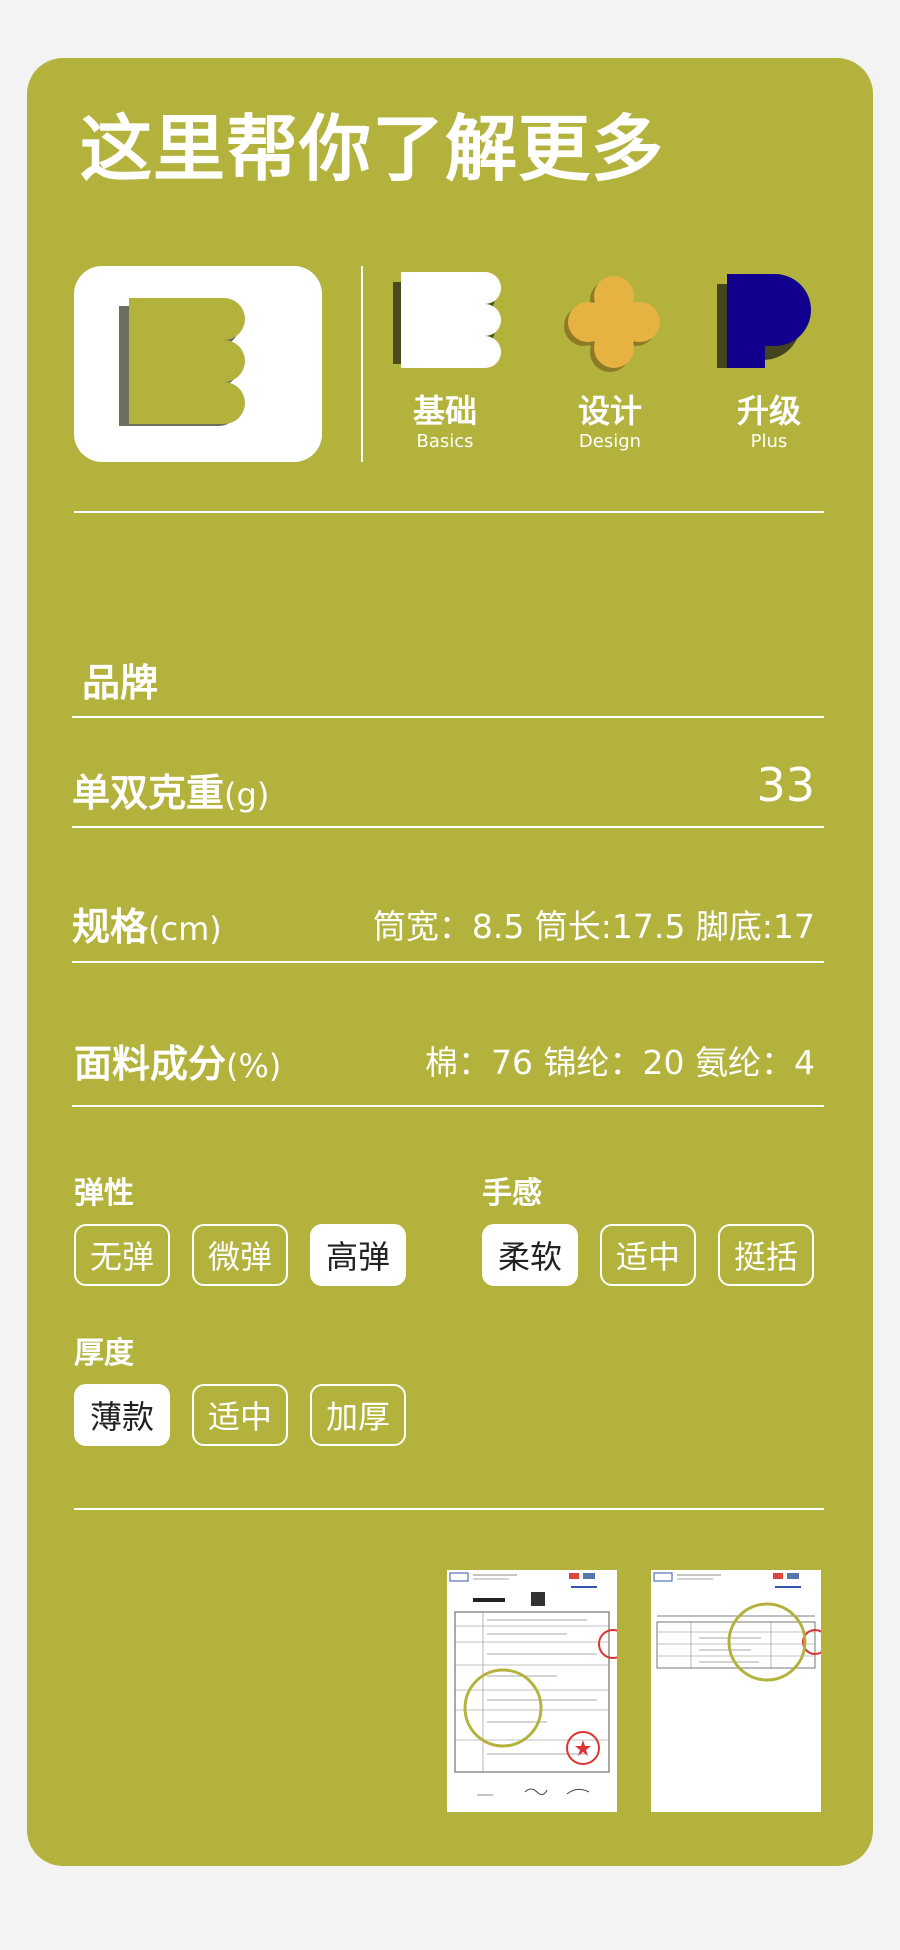 This screenshot has height=1950, width=900. What do you see at coordinates (620, 1062) in the screenshot?
I see `fabric-value: 棉：76 锦纶：20 氨纶：4` at bounding box center [620, 1062].